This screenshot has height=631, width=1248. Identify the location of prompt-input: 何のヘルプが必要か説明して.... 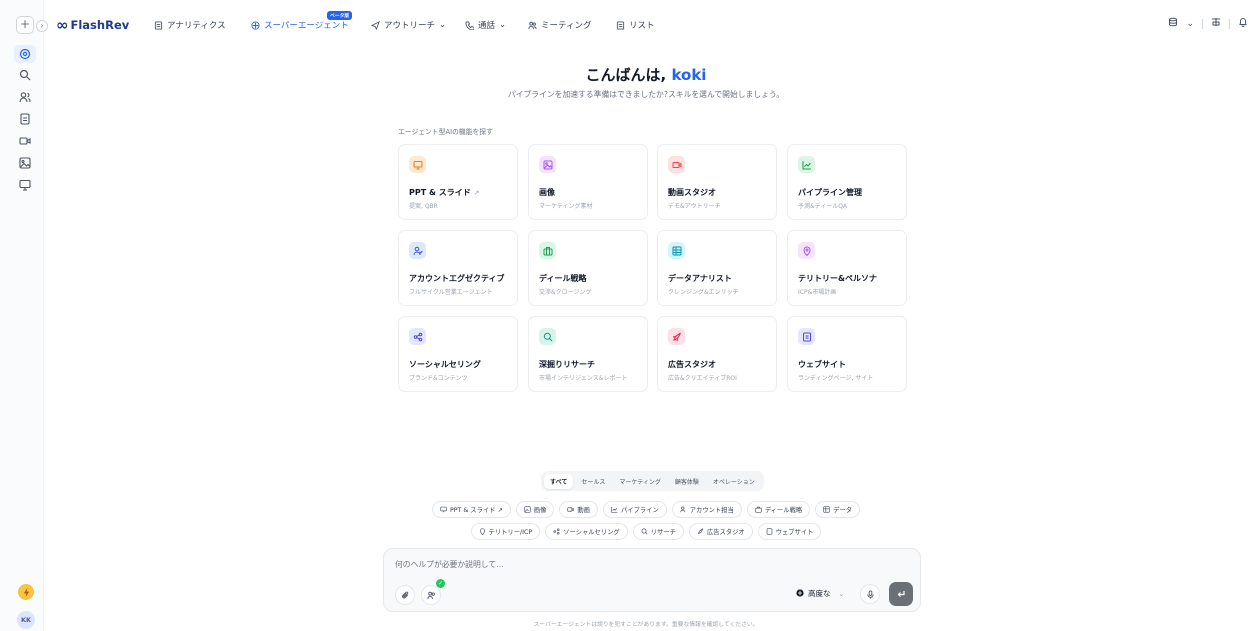
(449, 564).